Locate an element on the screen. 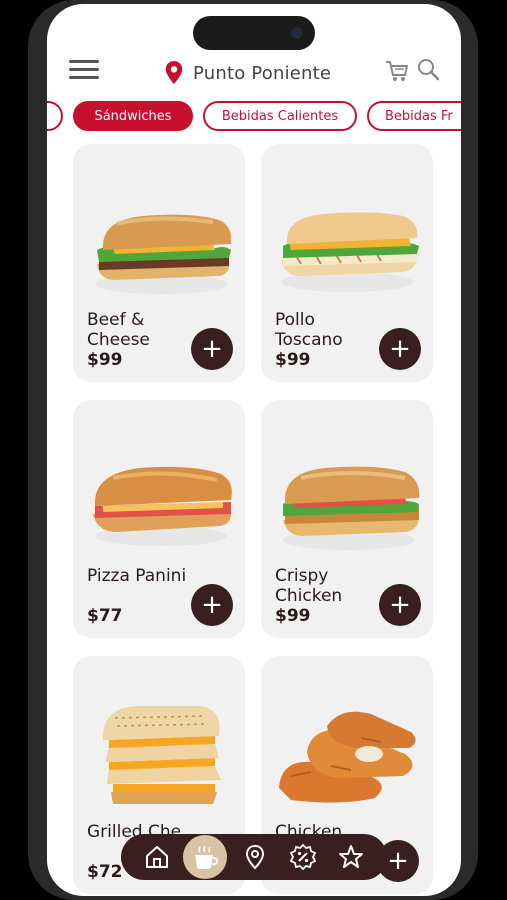 Image resolution: width=507 pixels, height=900 pixels. home-icon is located at coordinates (157, 857).